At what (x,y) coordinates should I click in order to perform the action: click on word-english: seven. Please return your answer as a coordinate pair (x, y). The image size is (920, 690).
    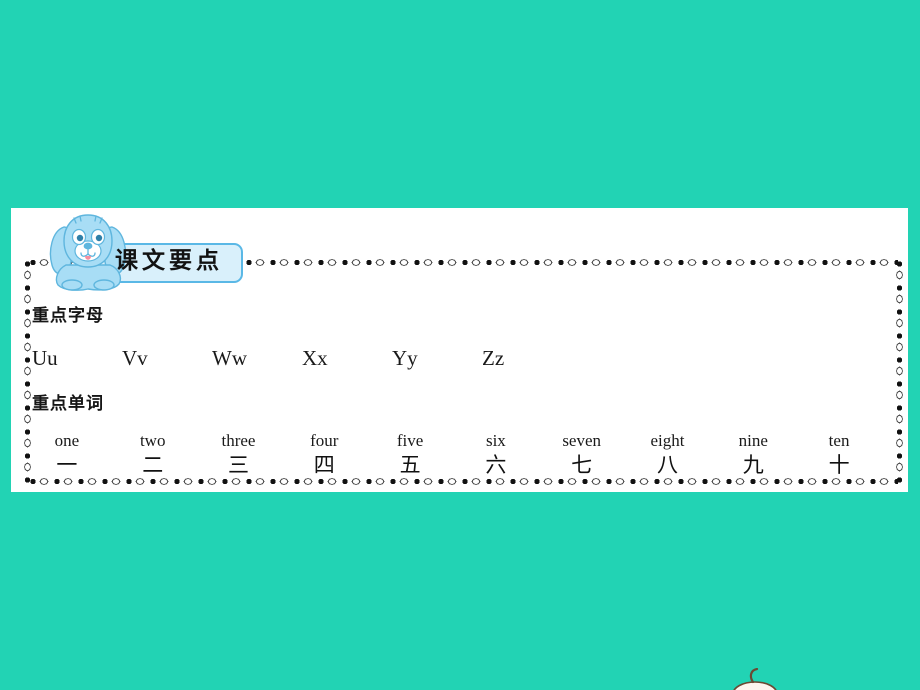
    Looking at the image, I should click on (582, 440).